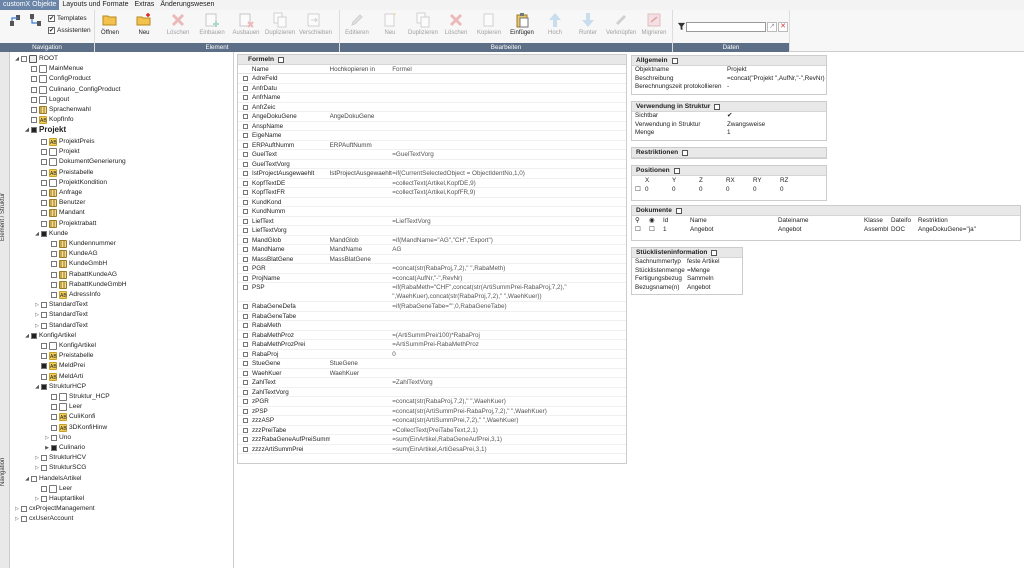  I want to click on tree-node: RabattKundeAG, so click(80, 275).